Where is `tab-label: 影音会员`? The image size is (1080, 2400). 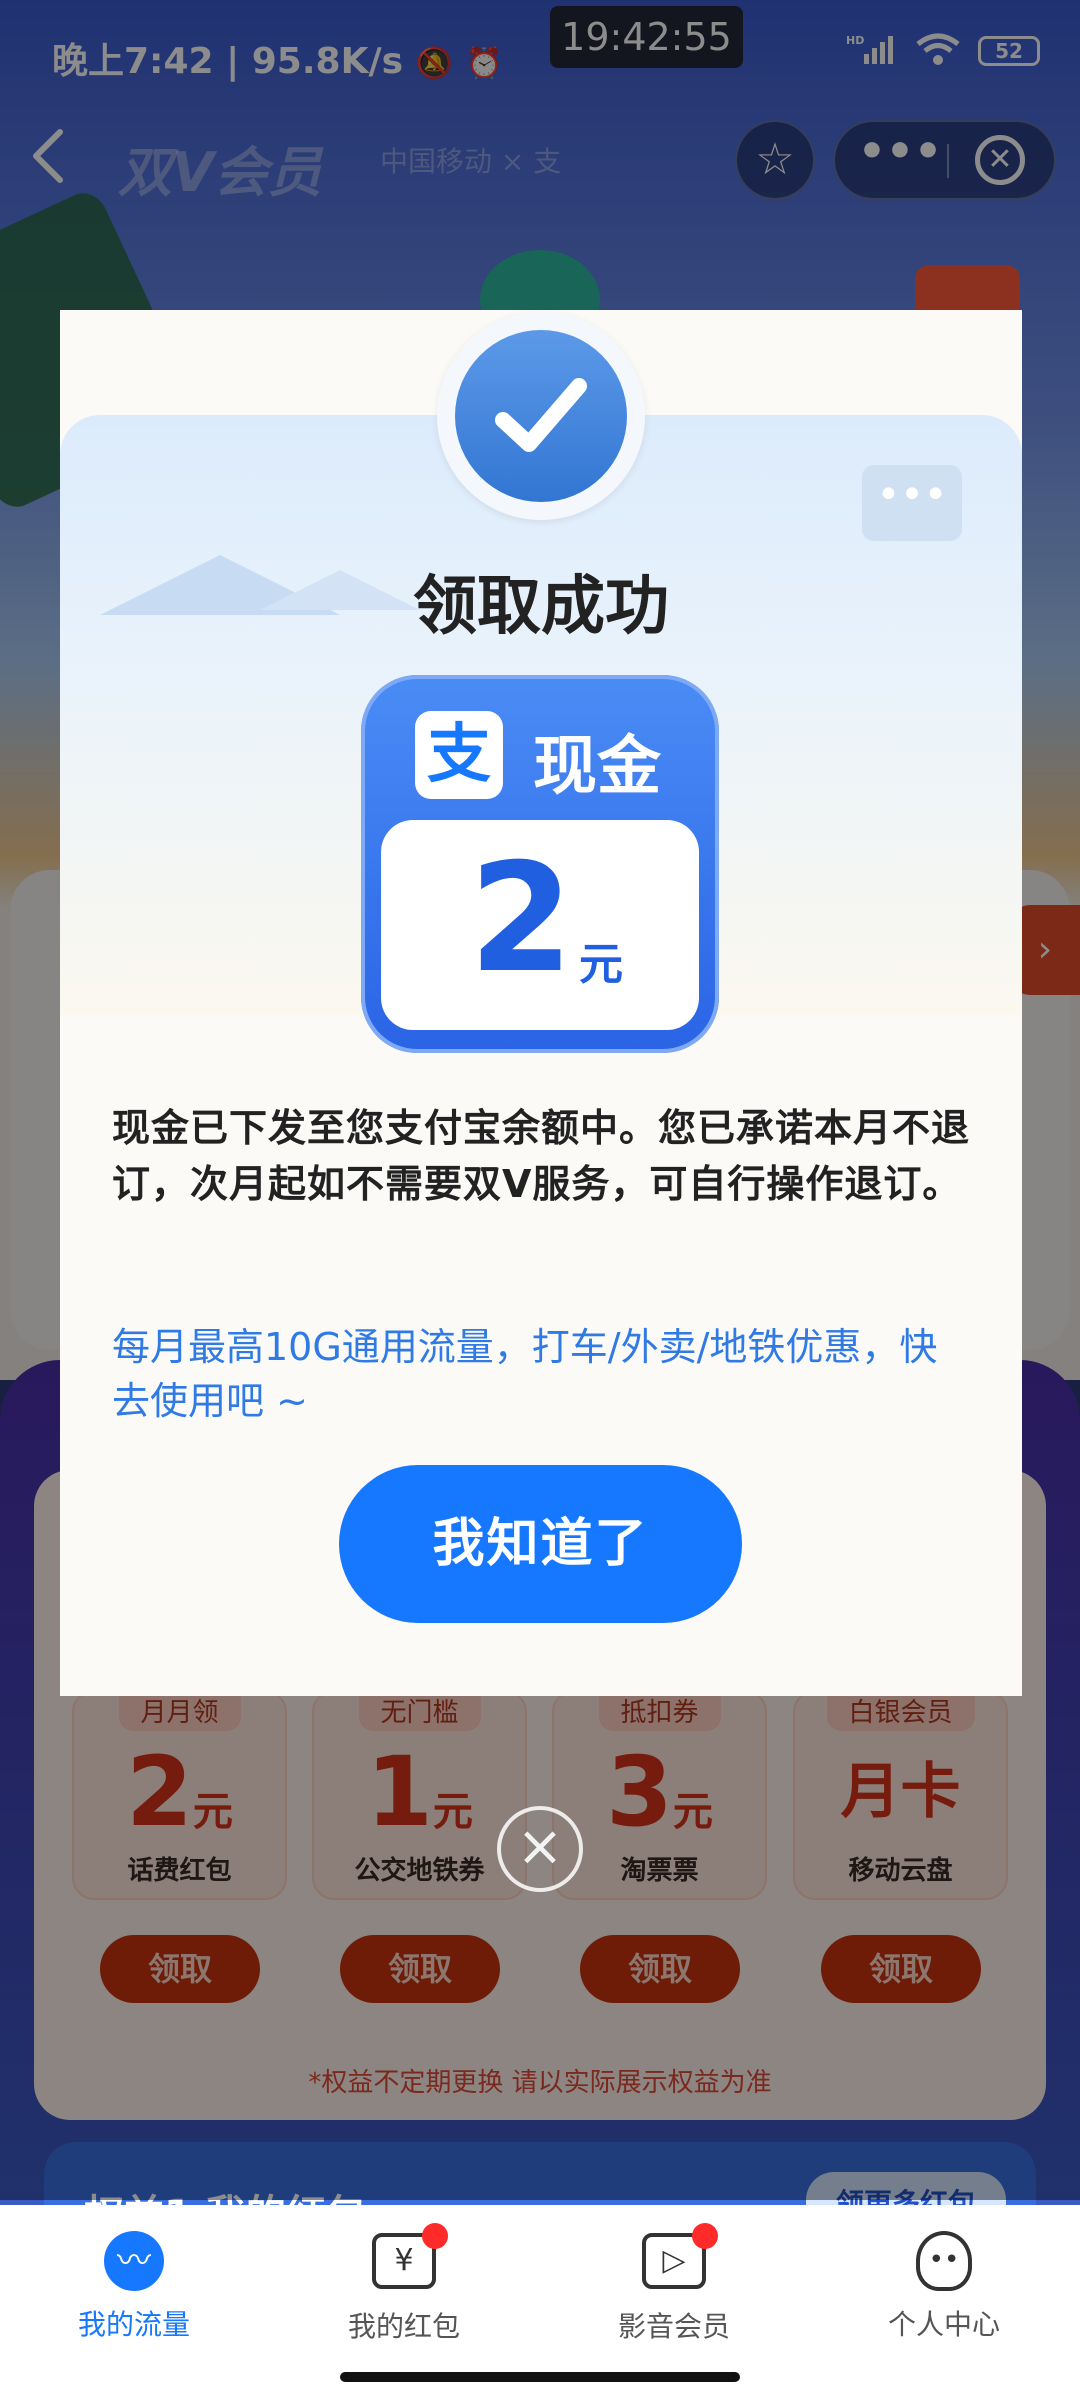 tab-label: 影音会员 is located at coordinates (673, 2326).